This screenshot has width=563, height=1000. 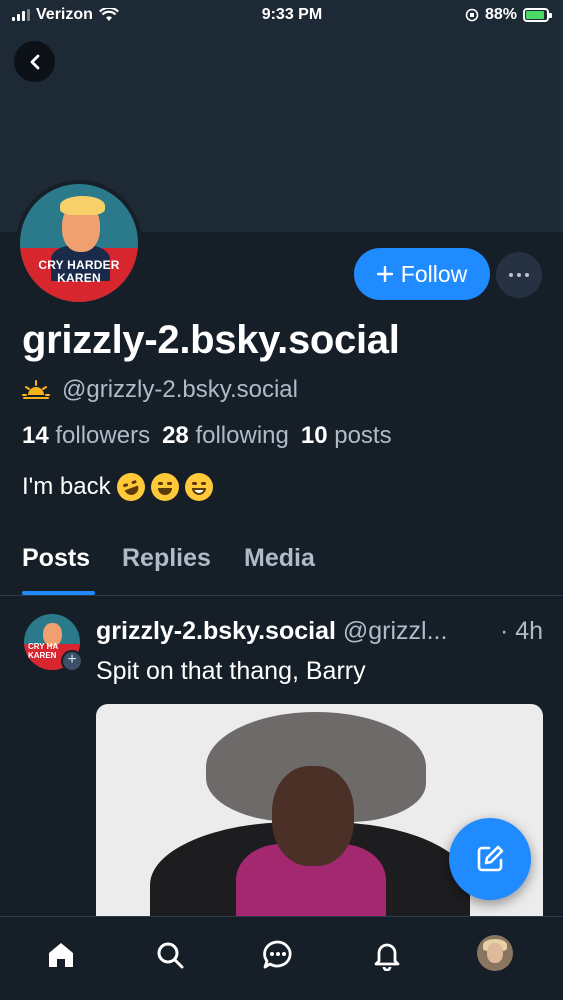 I want to click on avatar-image: CRY HARDER KAREN, so click(x=79, y=243).